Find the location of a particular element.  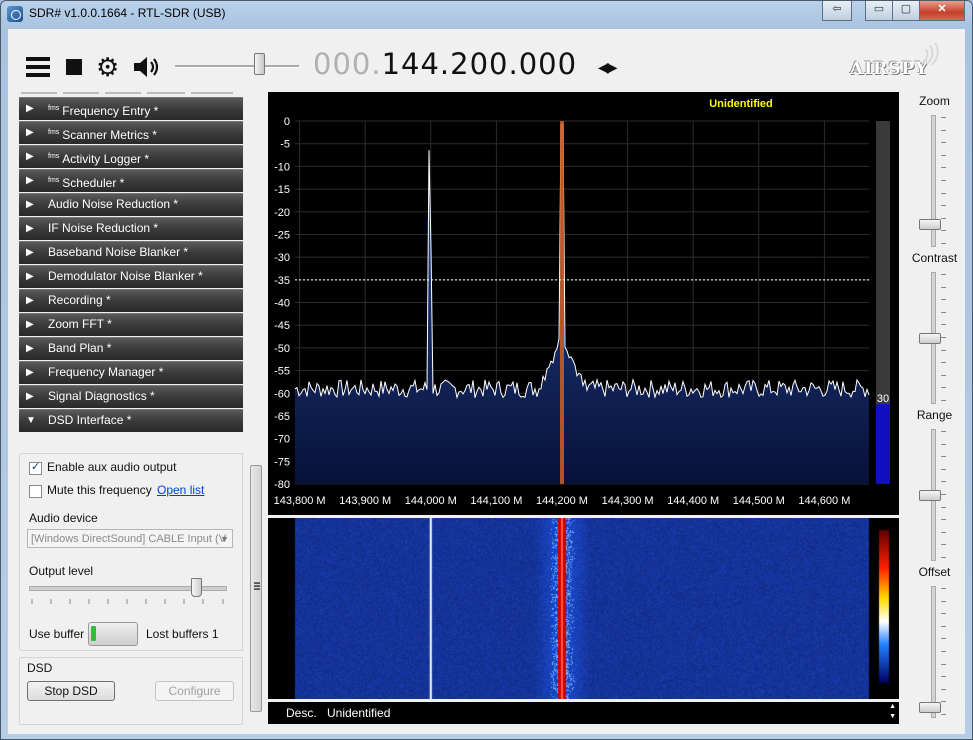

enable-aux-label: Enable aux audio output is located at coordinates (111, 467).